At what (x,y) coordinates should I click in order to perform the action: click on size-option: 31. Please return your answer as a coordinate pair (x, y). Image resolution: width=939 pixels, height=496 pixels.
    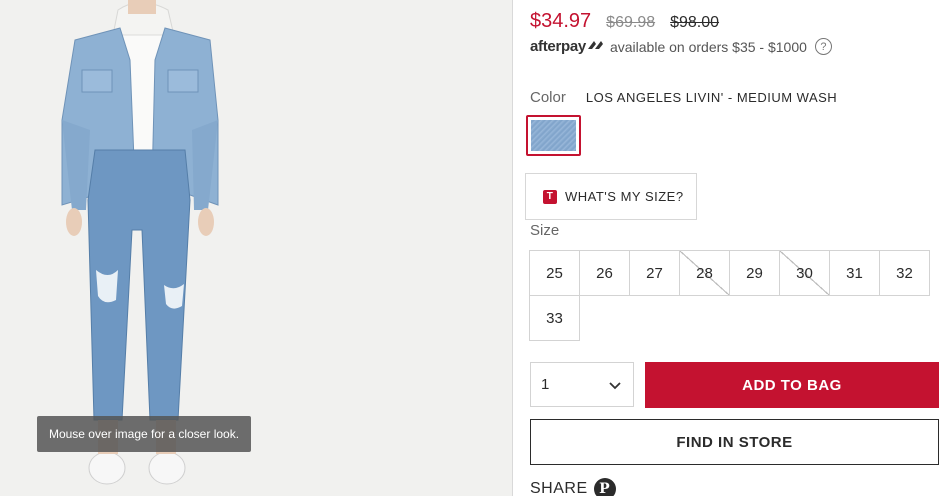
    Looking at the image, I should click on (854, 273).